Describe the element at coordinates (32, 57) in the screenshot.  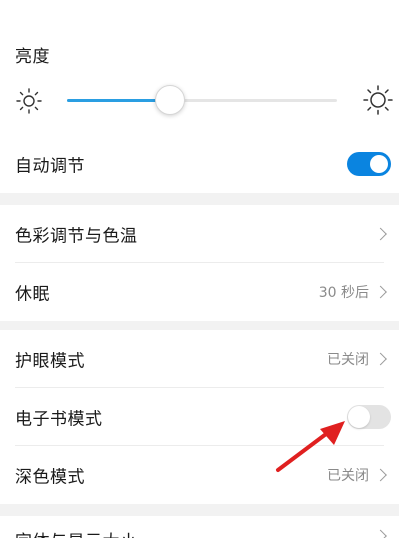
I see `brightness-title: 亮度` at that location.